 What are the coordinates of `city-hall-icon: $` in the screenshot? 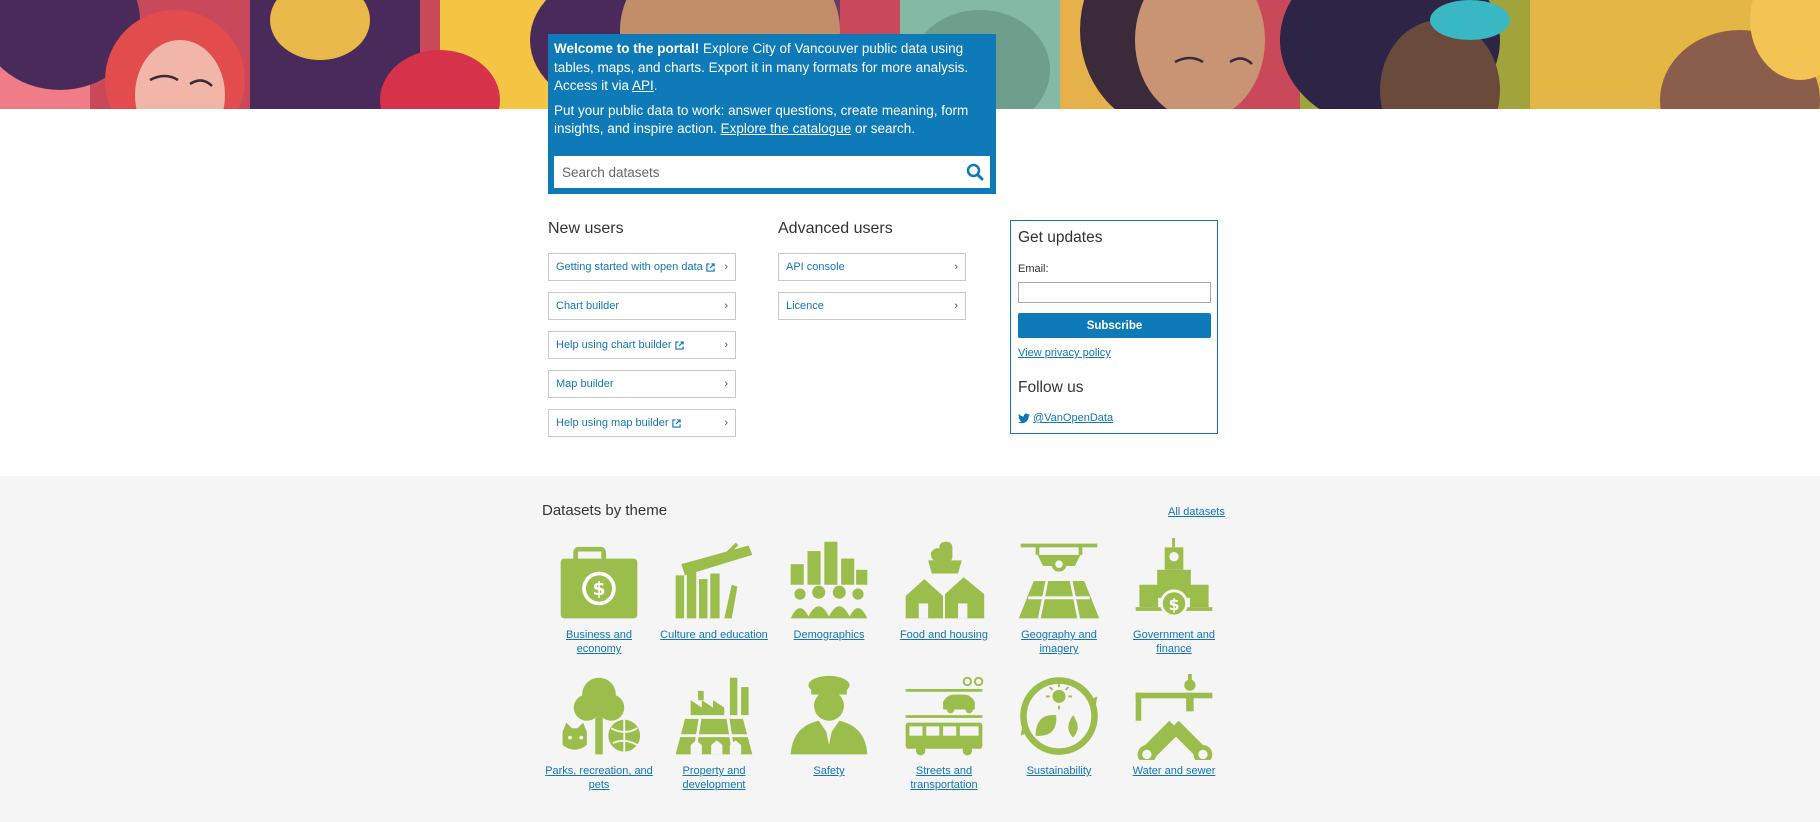 It's located at (1174, 578).